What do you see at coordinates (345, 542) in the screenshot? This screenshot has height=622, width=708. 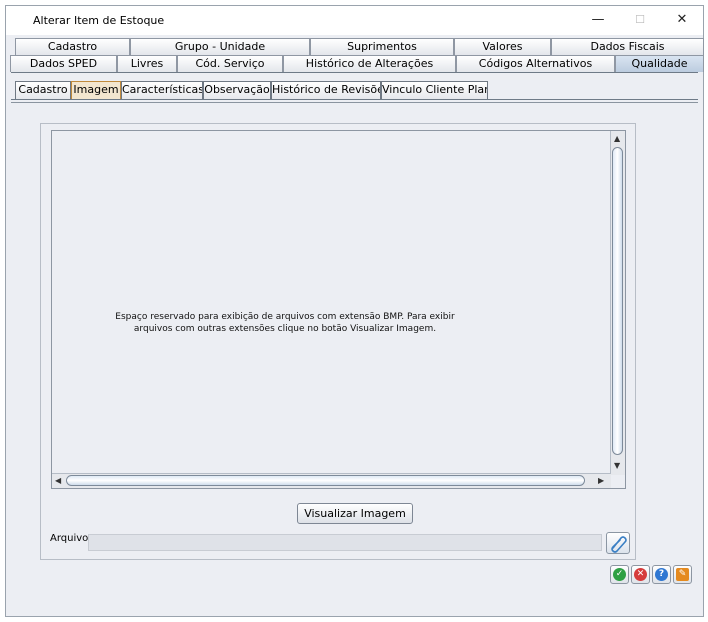 I see `arquivo-field` at bounding box center [345, 542].